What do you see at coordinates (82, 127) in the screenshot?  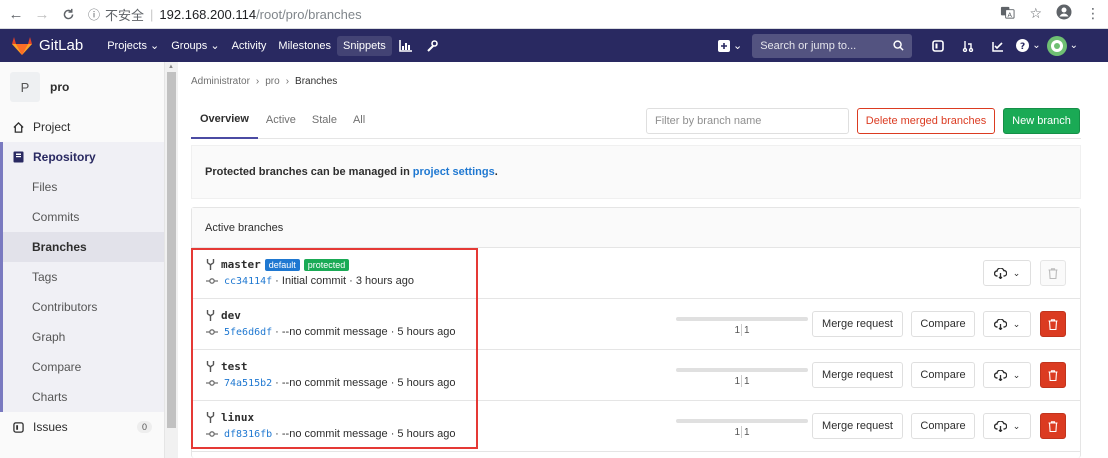 I see `sidebar-item-project: Project` at bounding box center [82, 127].